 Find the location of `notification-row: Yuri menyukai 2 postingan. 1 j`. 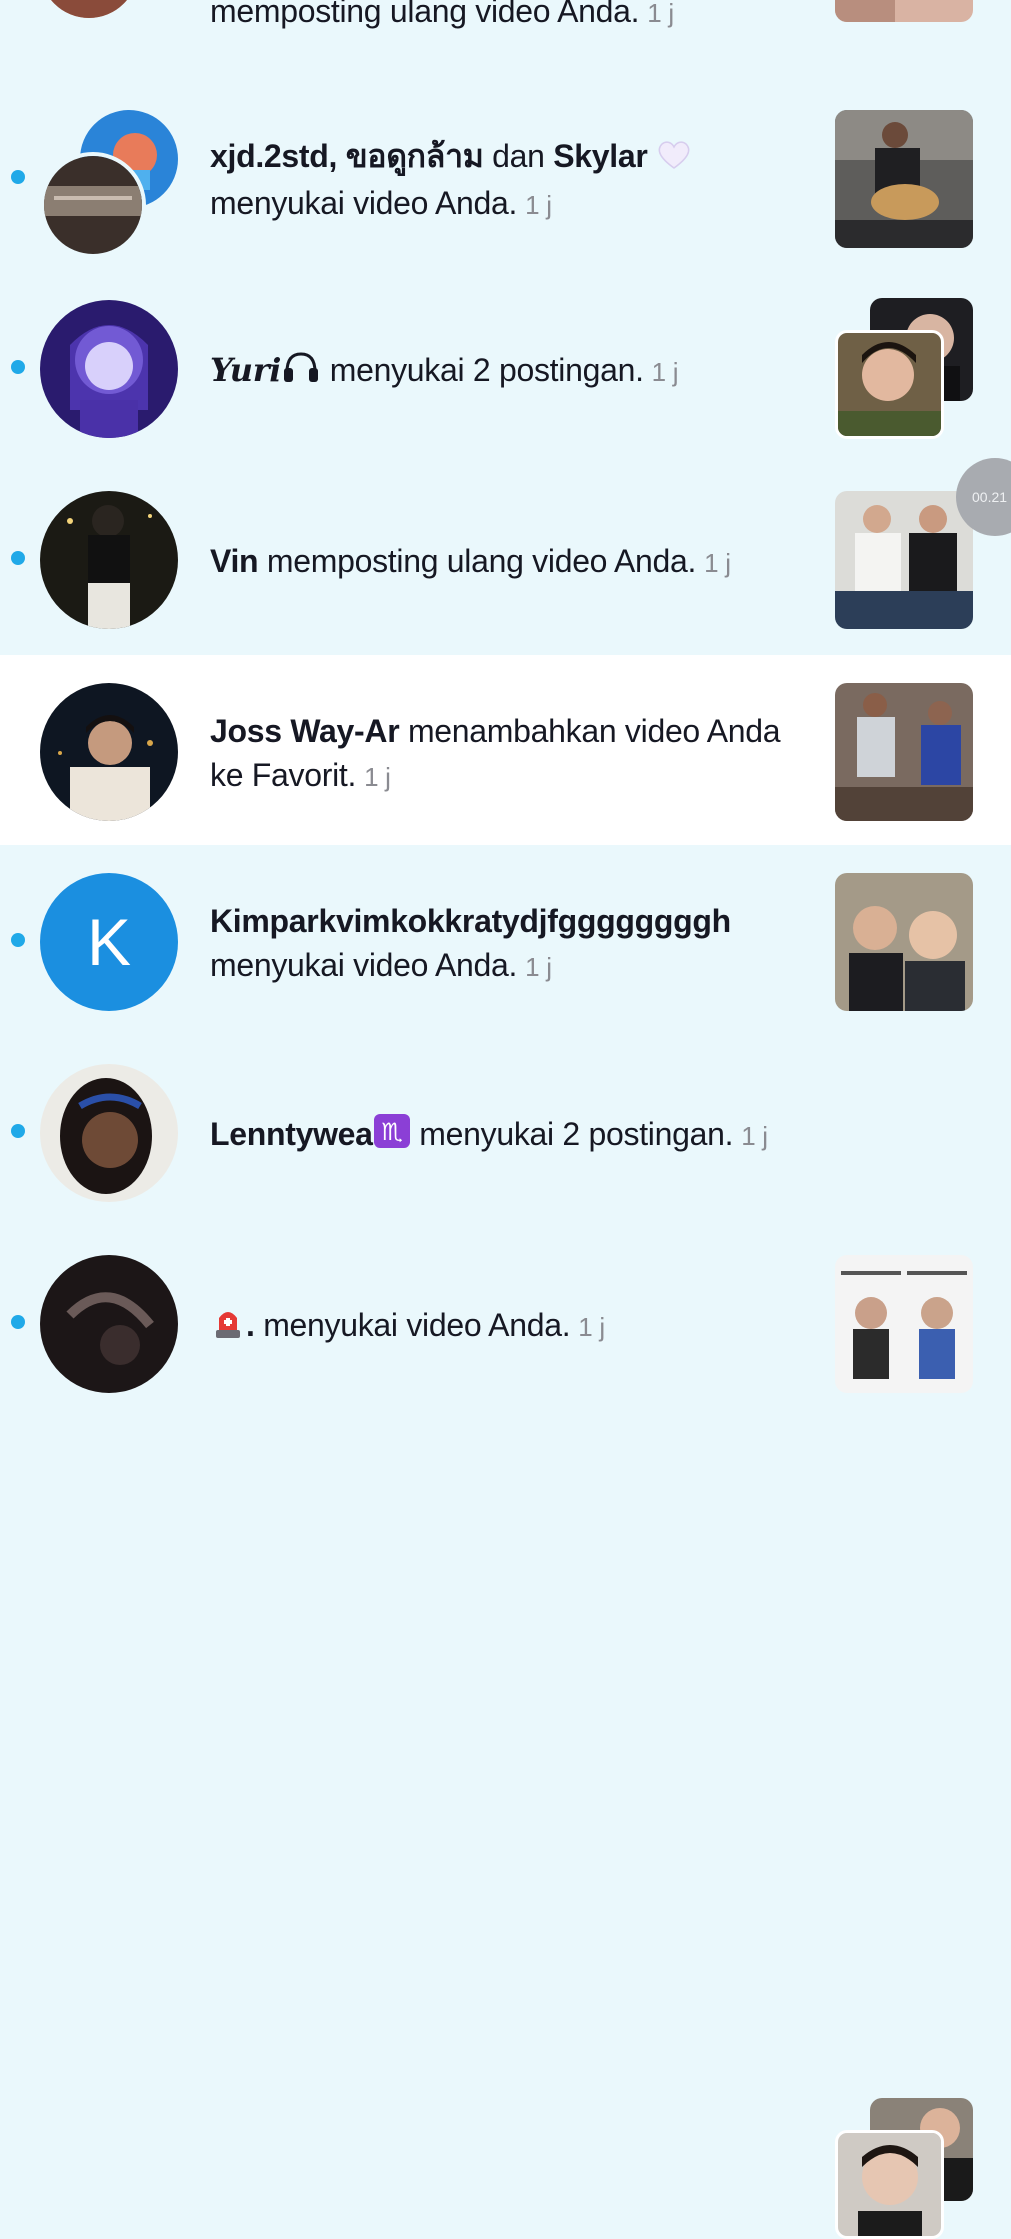

notification-row: Yuri menyukai 2 postingan. 1 j is located at coordinates (505, 367).